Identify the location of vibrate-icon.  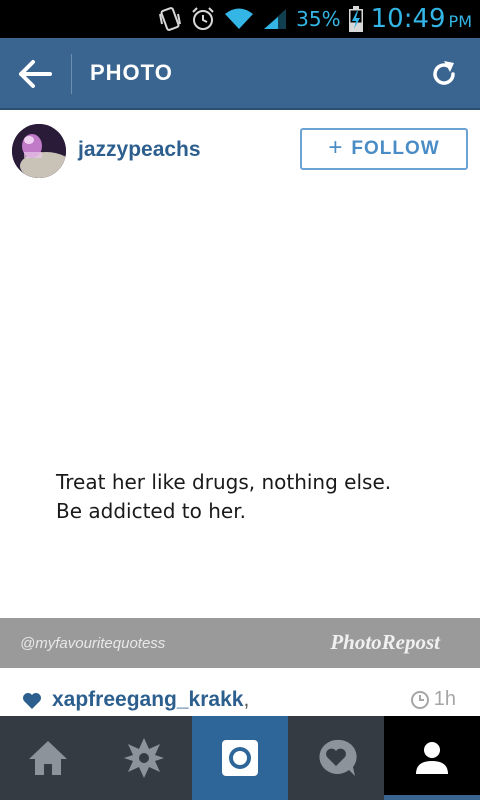
(170, 19).